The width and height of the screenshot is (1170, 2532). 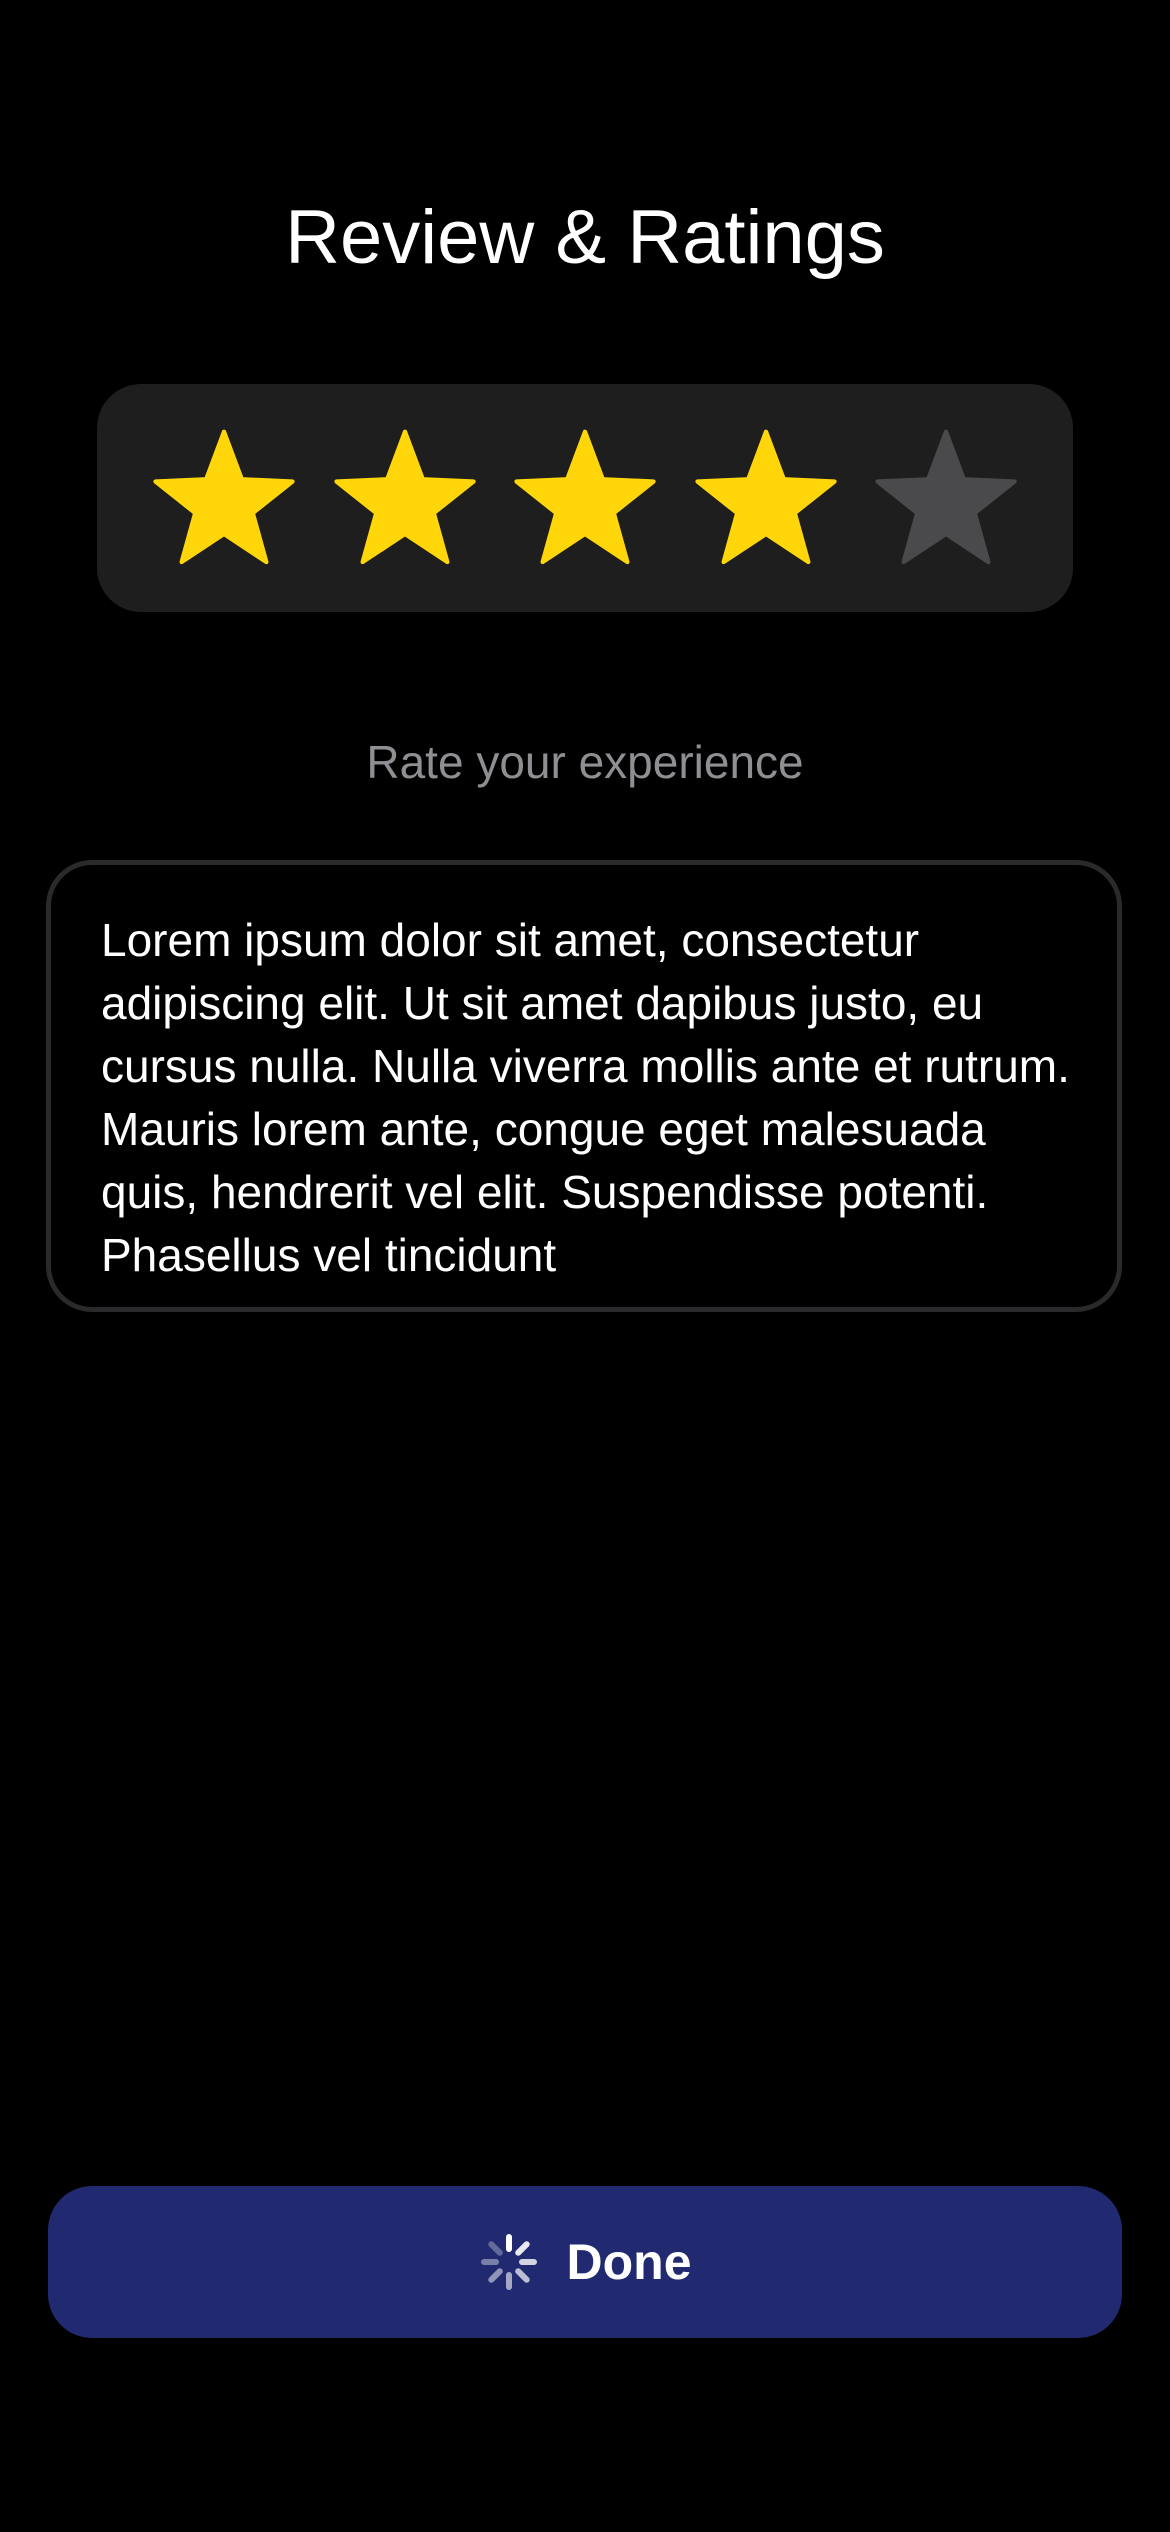 I want to click on star-3-icon, so click(x=585, y=498).